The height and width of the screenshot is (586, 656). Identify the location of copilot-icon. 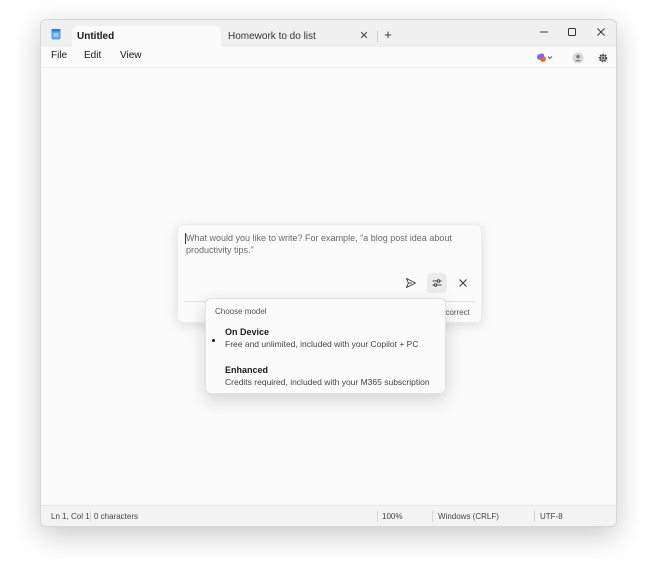
(545, 57).